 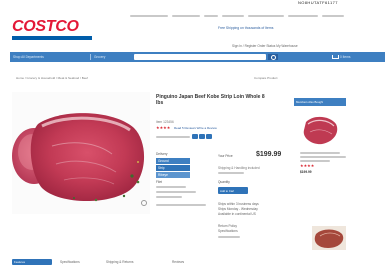 What do you see at coordinates (238, 226) in the screenshot?
I see `warranty-line-1: Return Policy` at bounding box center [238, 226].